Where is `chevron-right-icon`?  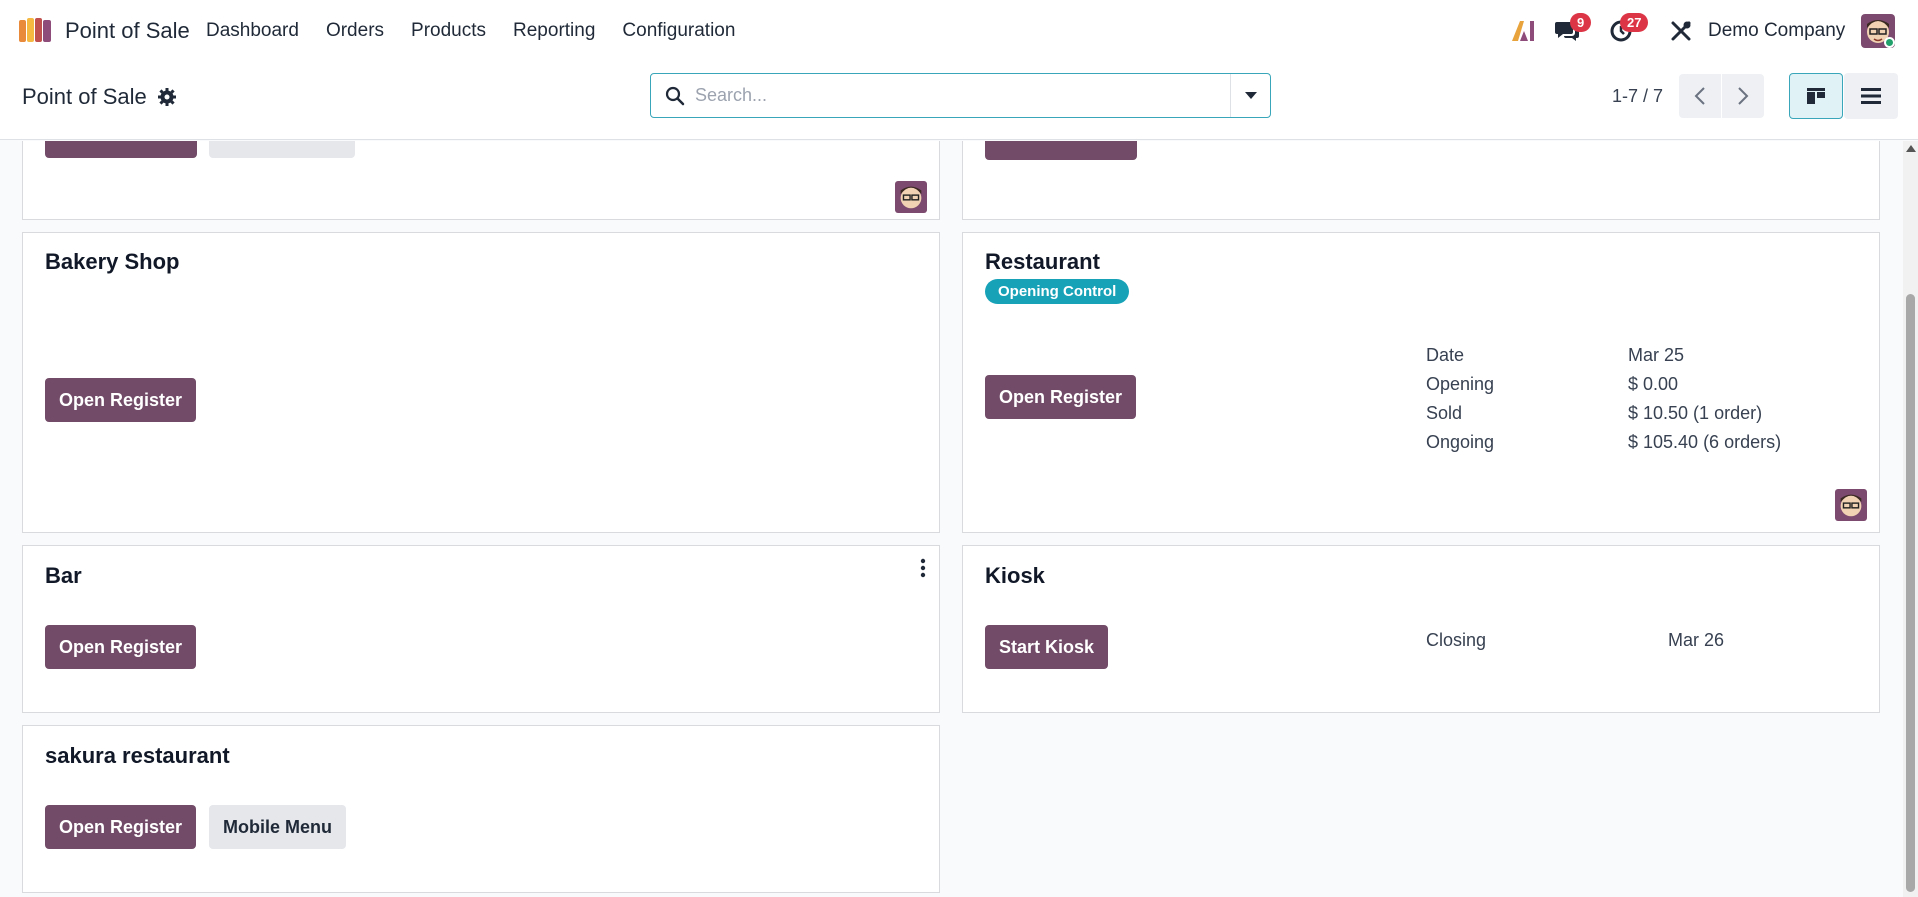
chevron-right-icon is located at coordinates (1743, 96).